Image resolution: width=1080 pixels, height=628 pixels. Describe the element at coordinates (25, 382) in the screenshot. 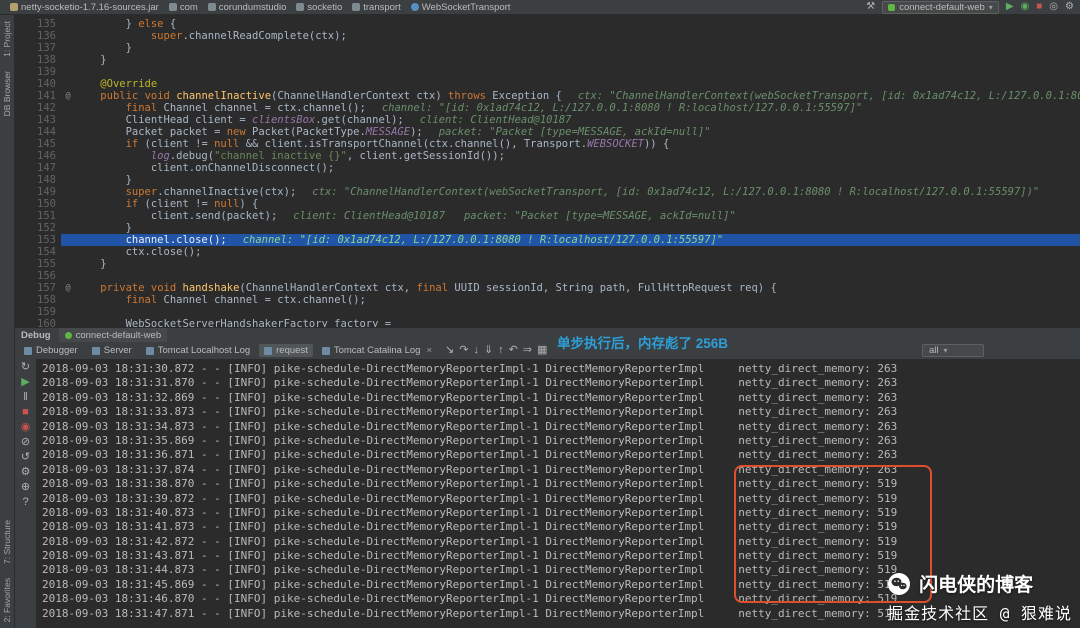

I see `resume-button: ▶` at that location.